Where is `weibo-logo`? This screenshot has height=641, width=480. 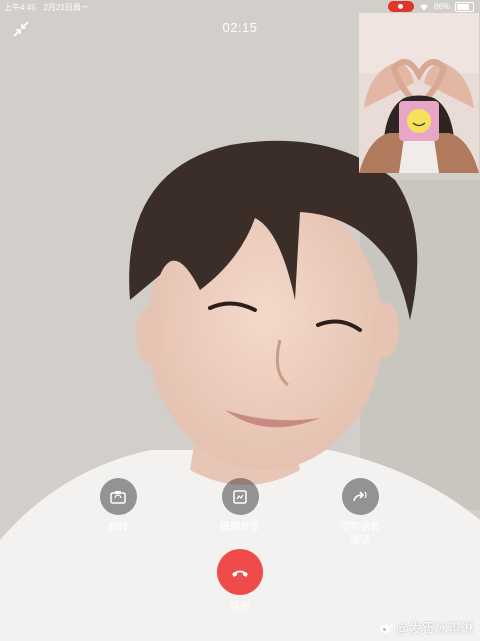 weibo-logo is located at coordinates (386, 627).